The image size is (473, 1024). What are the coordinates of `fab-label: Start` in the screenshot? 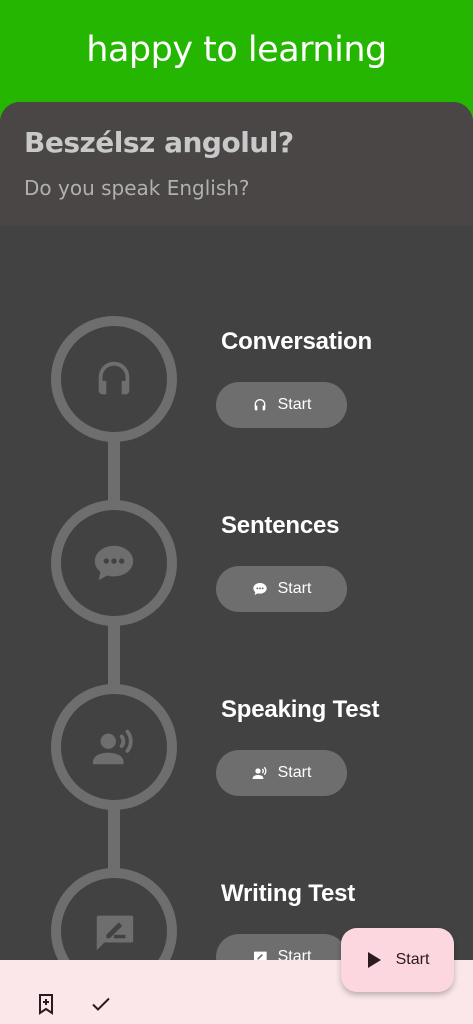 It's located at (412, 959).